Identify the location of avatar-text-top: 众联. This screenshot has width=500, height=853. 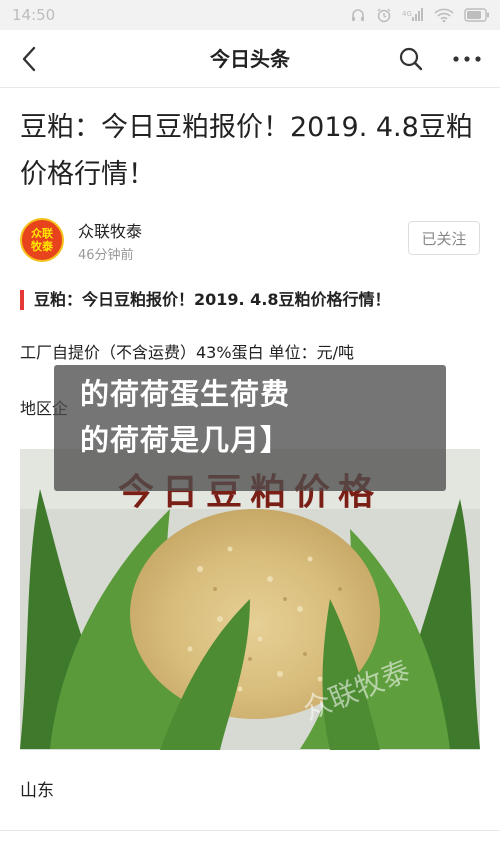
(42, 233).